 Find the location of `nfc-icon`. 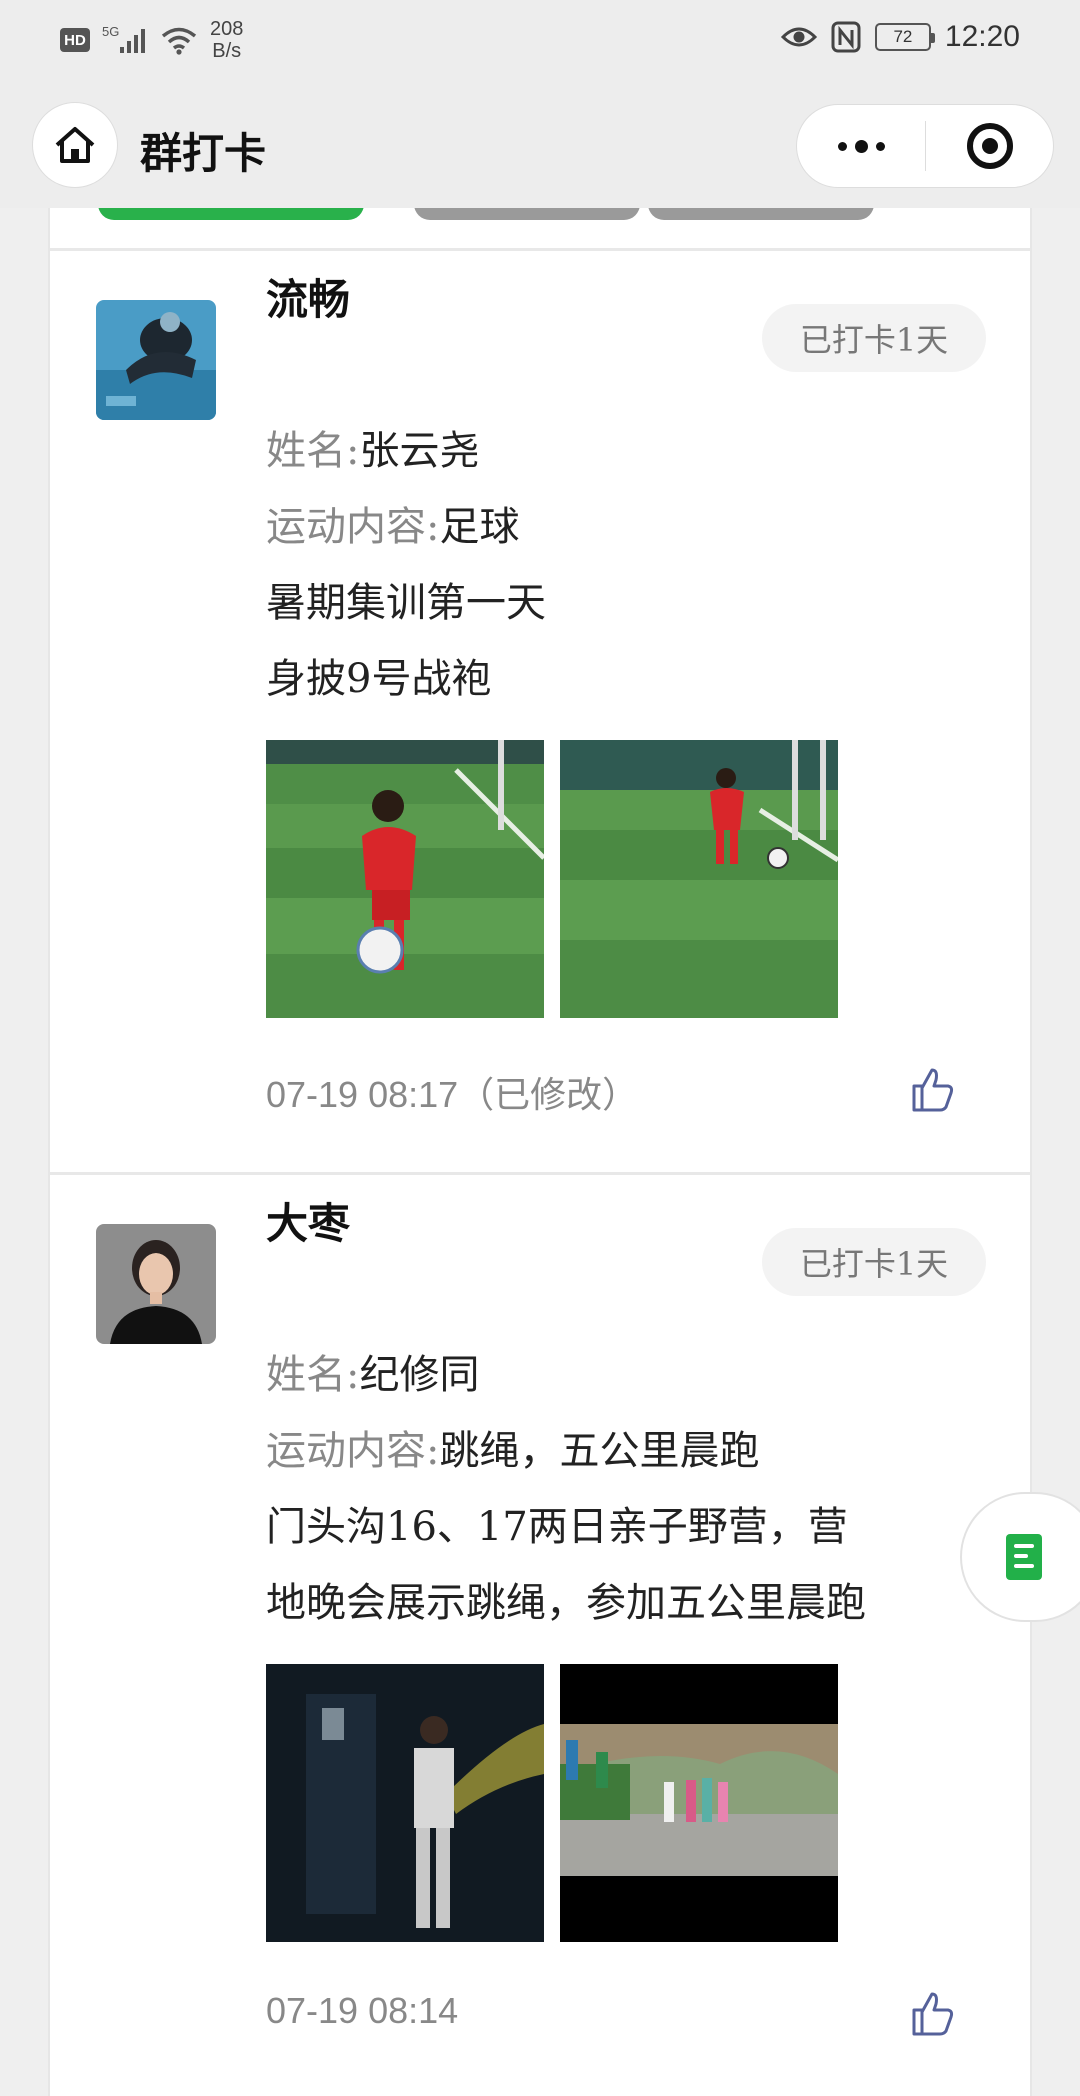

nfc-icon is located at coordinates (846, 37).